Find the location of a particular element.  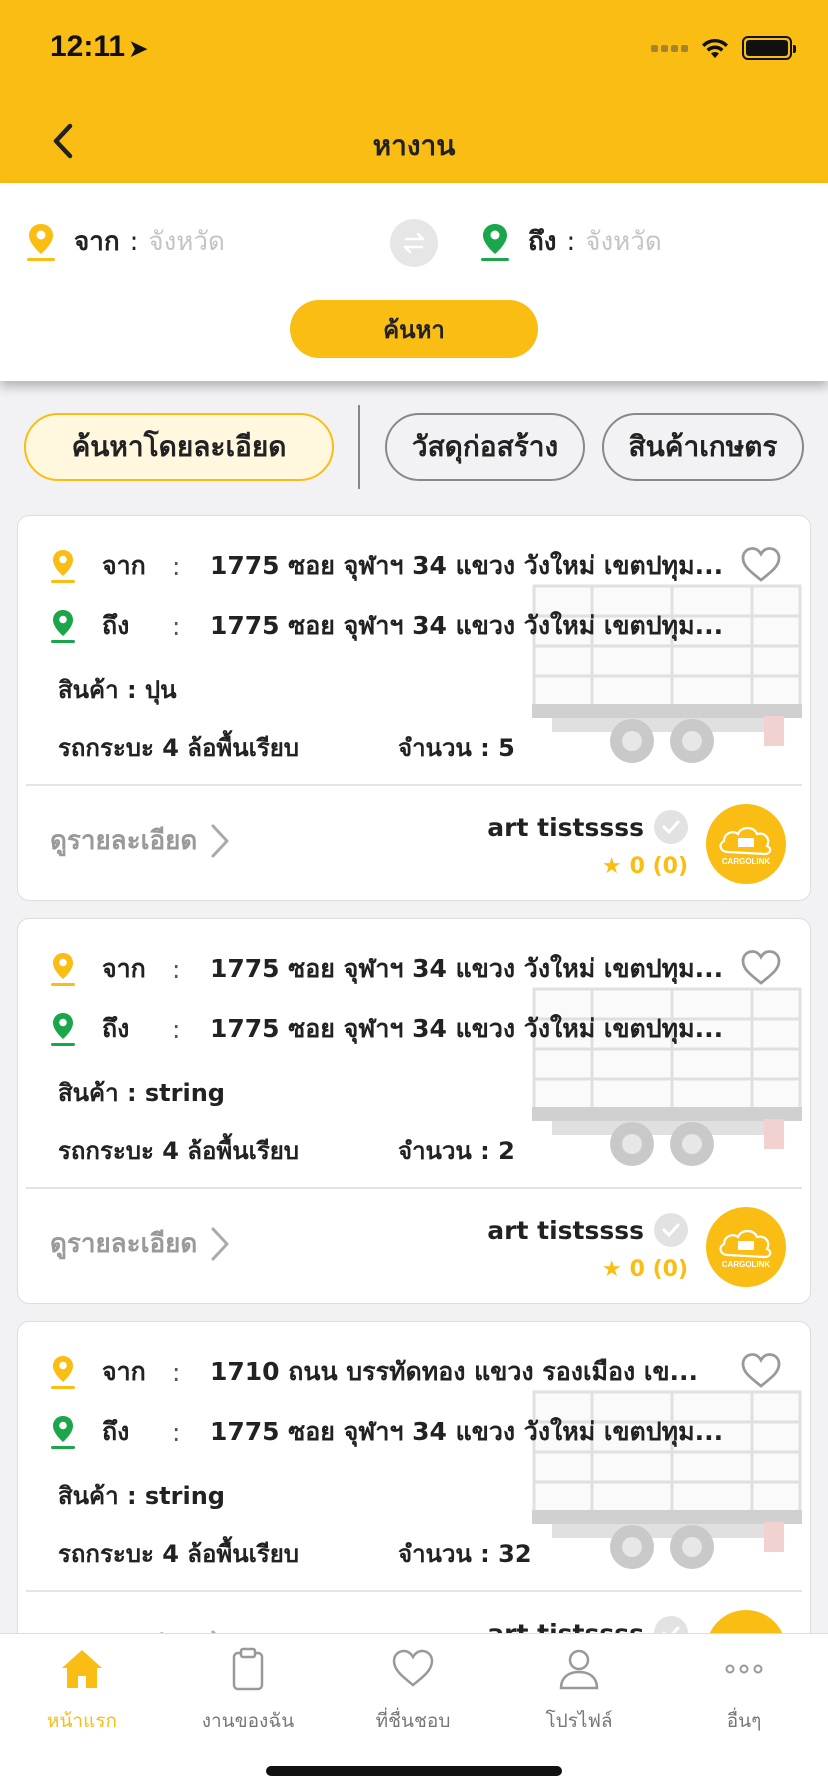

wifi-icon is located at coordinates (715, 48).